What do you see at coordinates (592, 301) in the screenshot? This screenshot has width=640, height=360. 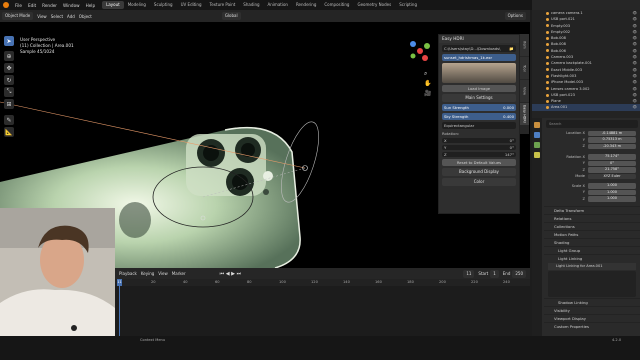 I see `shadow-linking-section: Shadow Linking` at bounding box center [592, 301].